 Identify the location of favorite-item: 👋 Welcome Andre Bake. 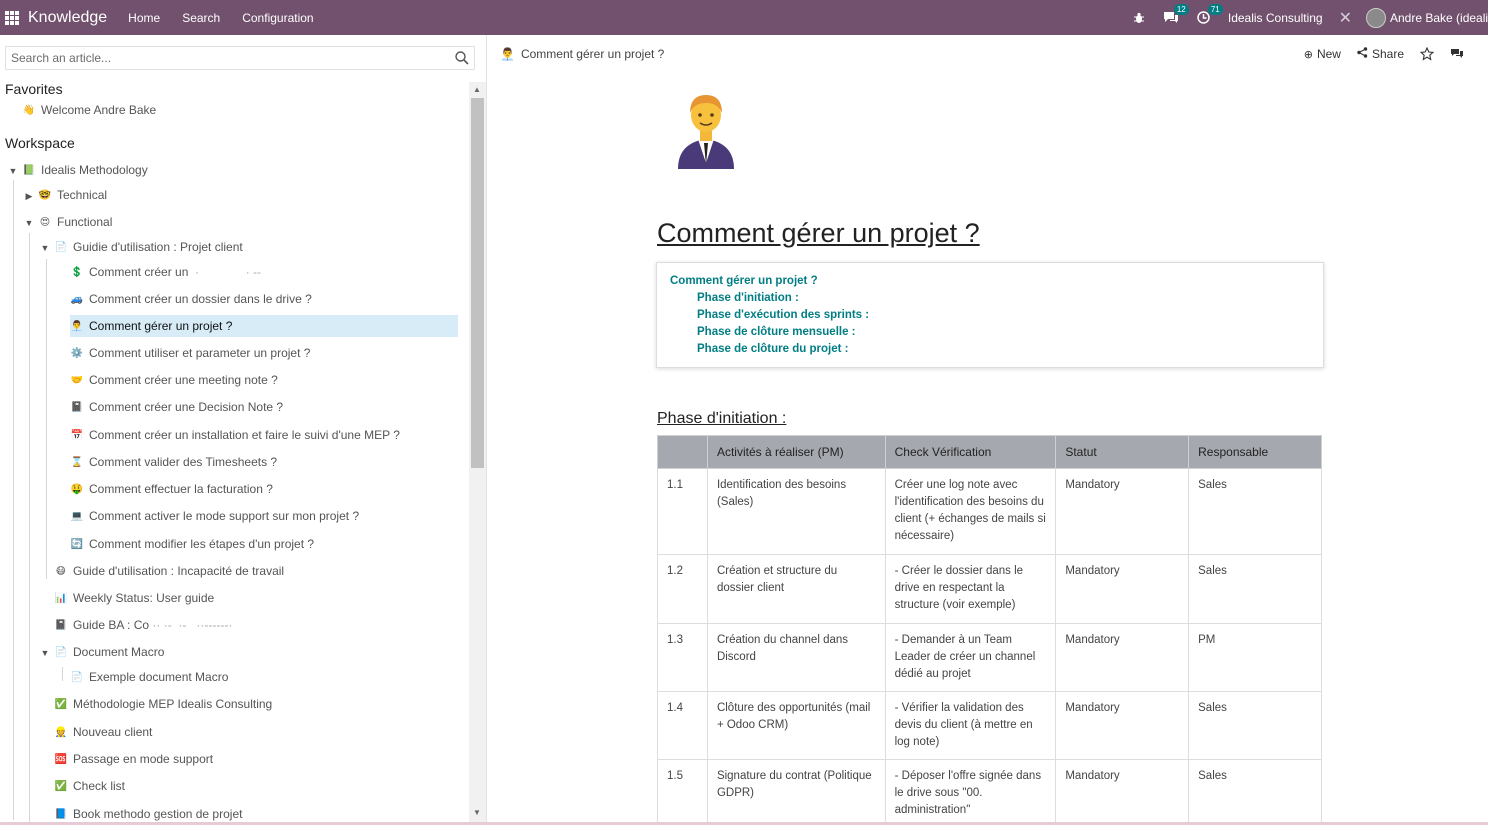
(89, 110).